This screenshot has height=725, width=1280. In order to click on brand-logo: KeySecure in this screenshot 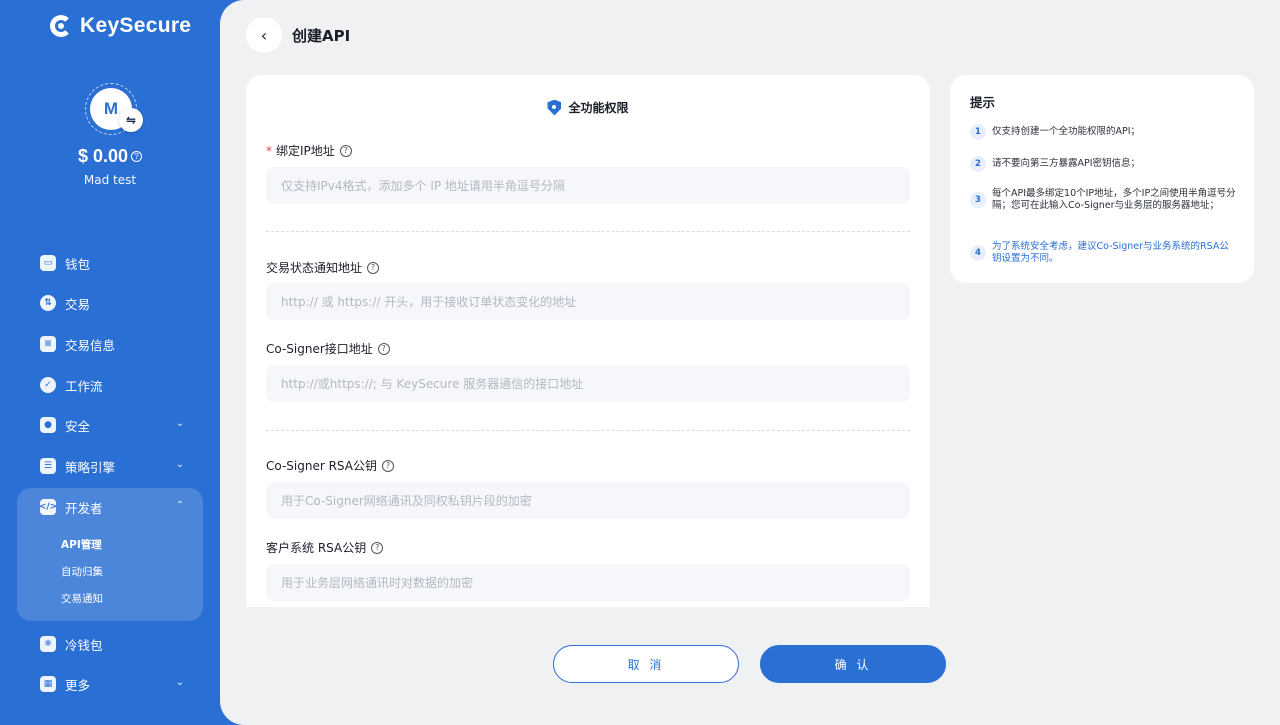, I will do `click(120, 26)`.